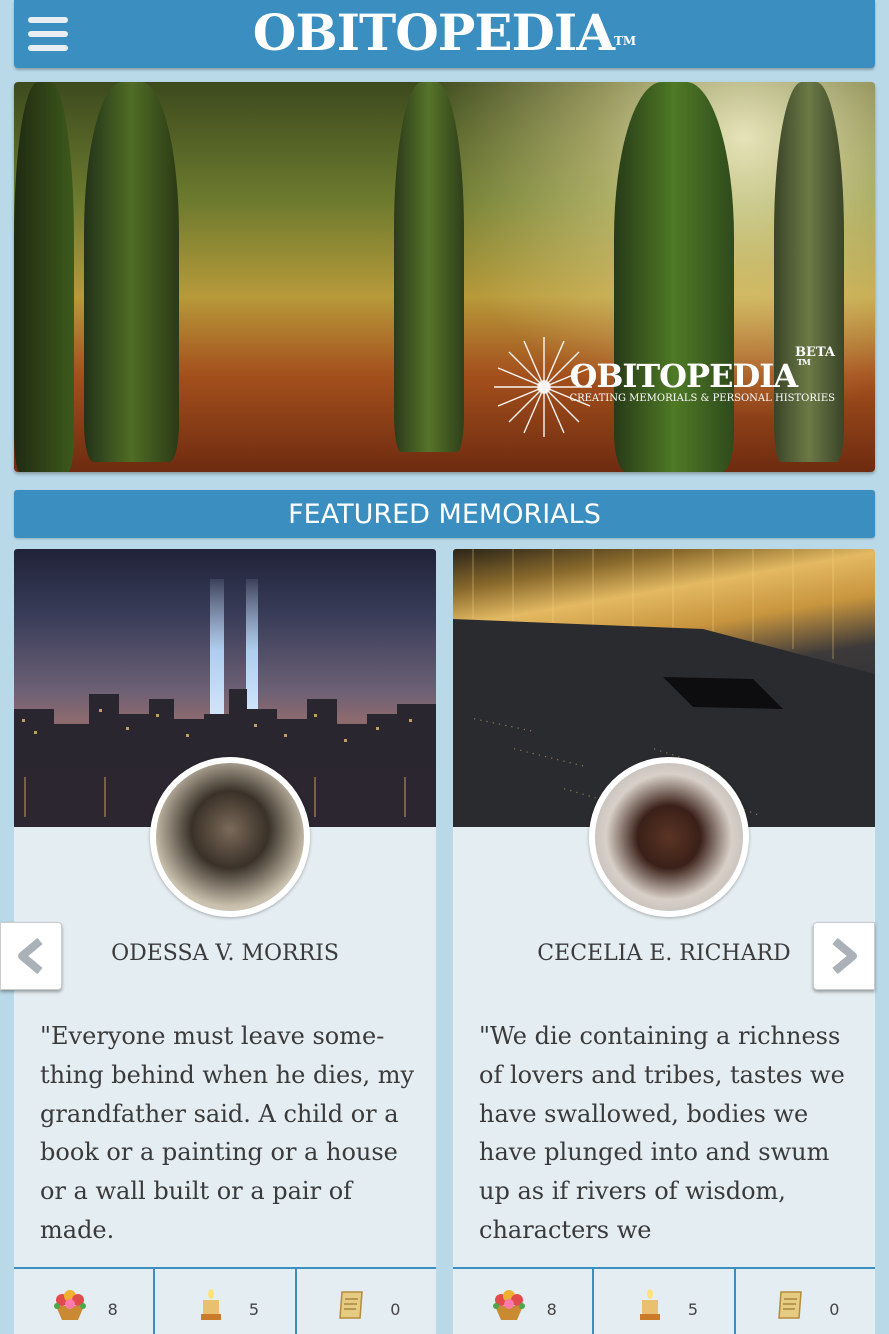 The image size is (889, 1334). I want to click on carousel-prev-button, so click(31, 956).